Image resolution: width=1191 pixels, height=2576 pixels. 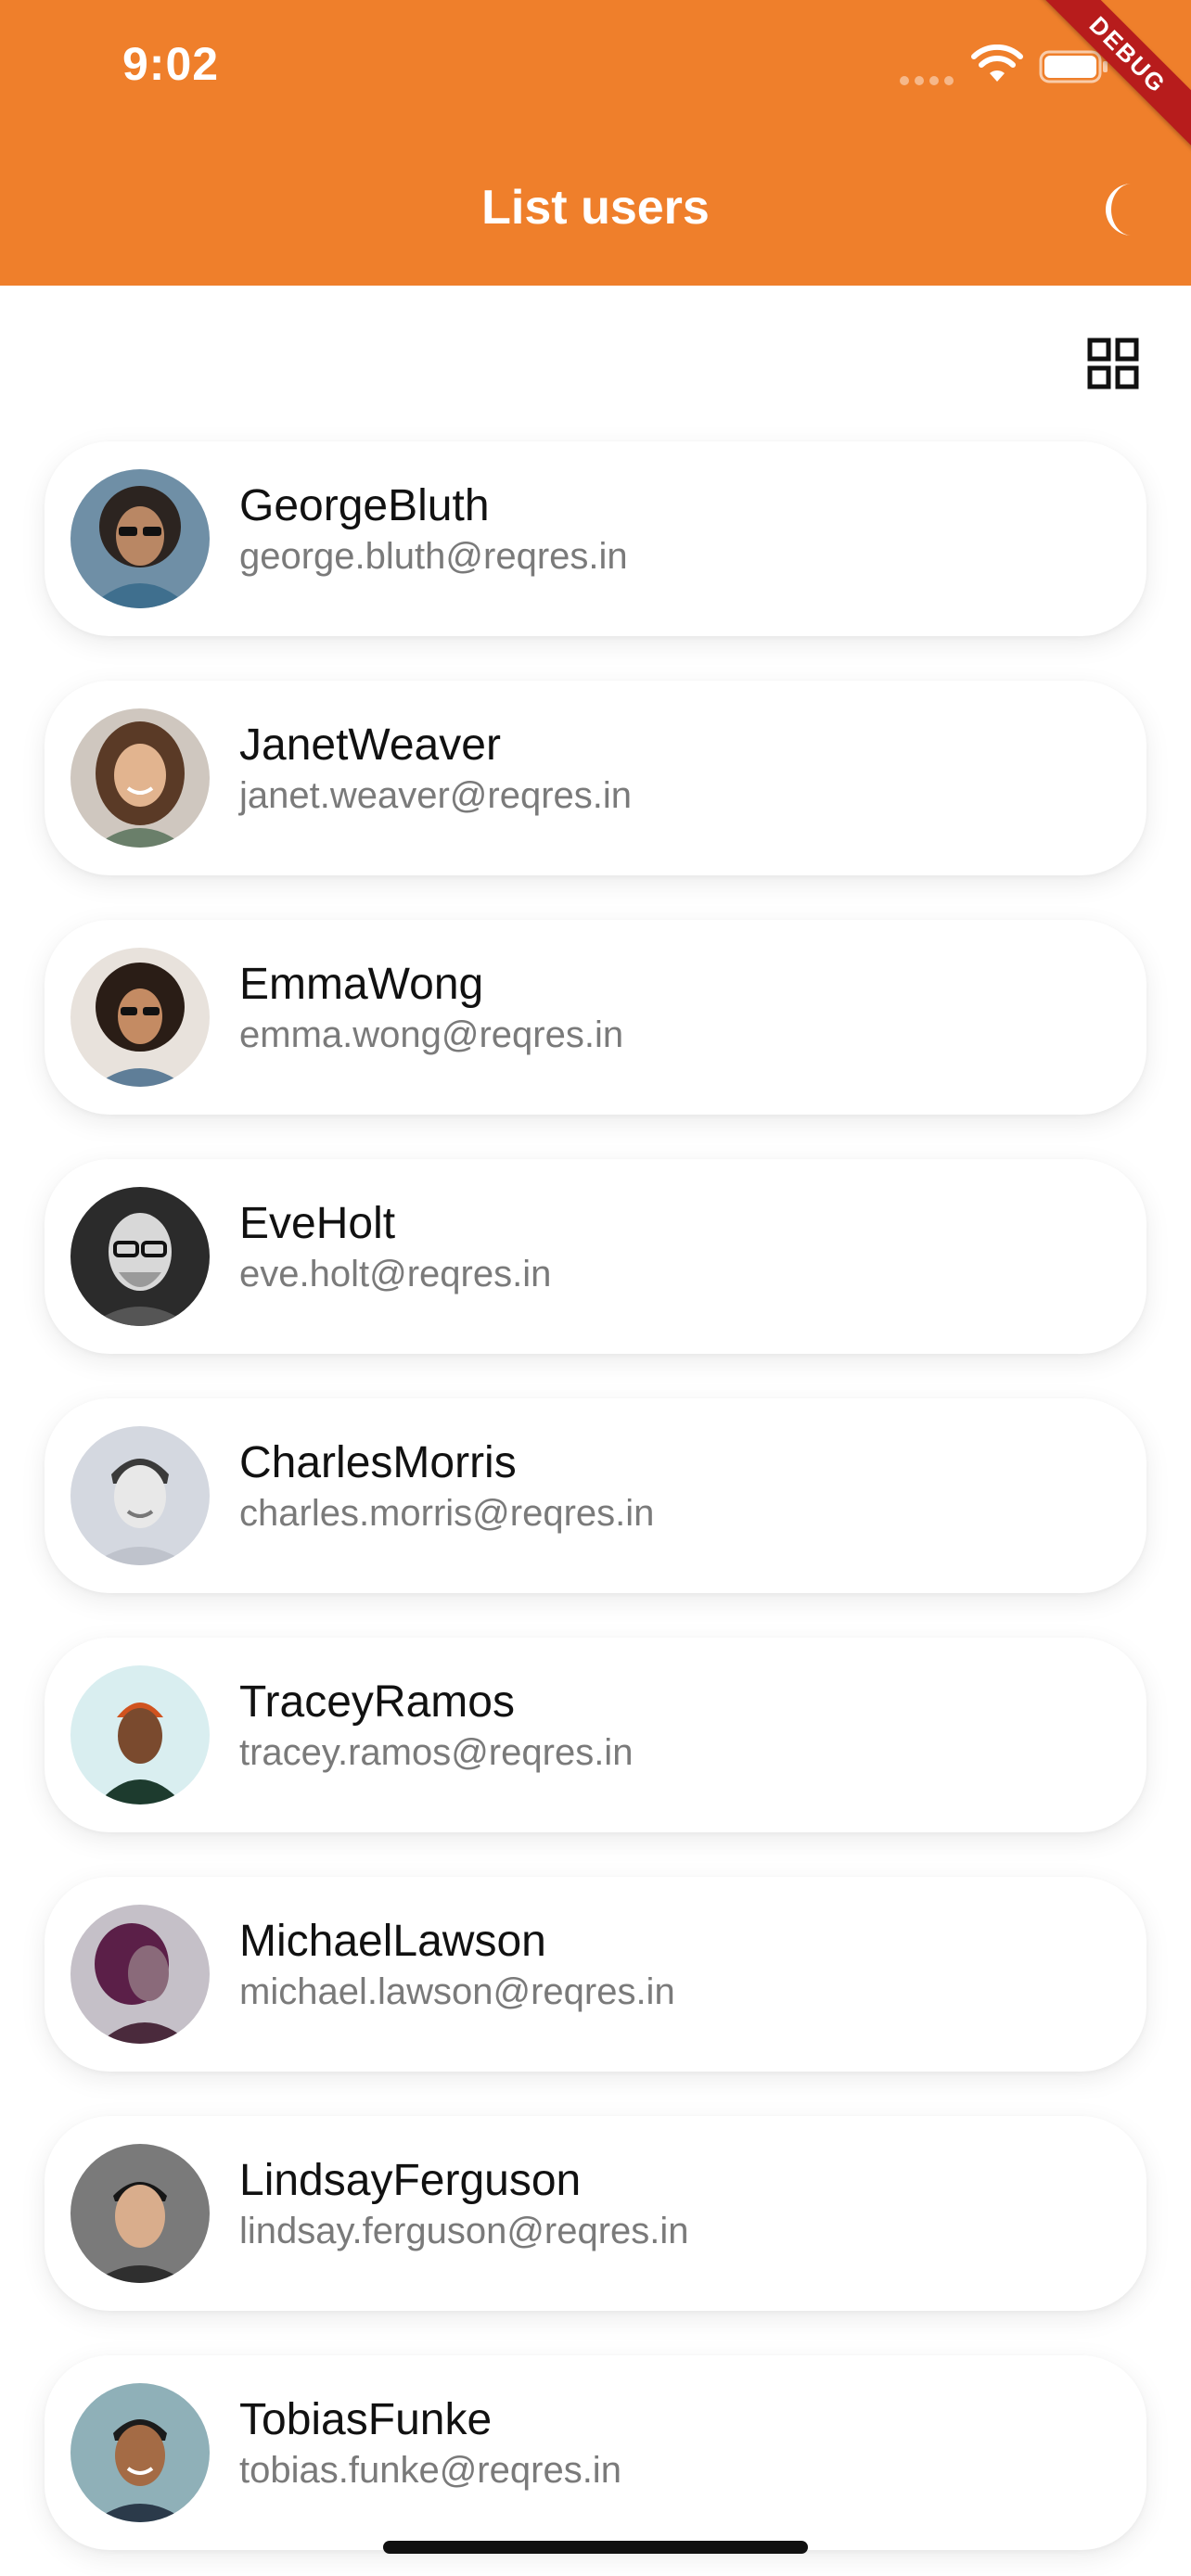 What do you see at coordinates (997, 64) in the screenshot?
I see `wifi-icon` at bounding box center [997, 64].